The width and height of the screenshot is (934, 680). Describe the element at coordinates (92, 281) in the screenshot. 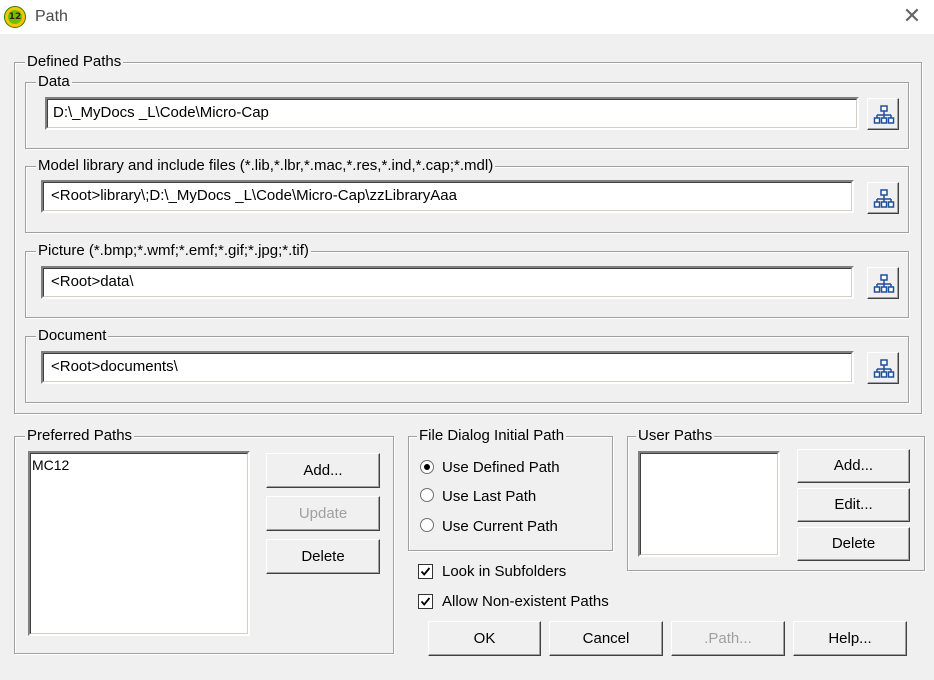

I see `picture-path-value: <Root>data\` at that location.